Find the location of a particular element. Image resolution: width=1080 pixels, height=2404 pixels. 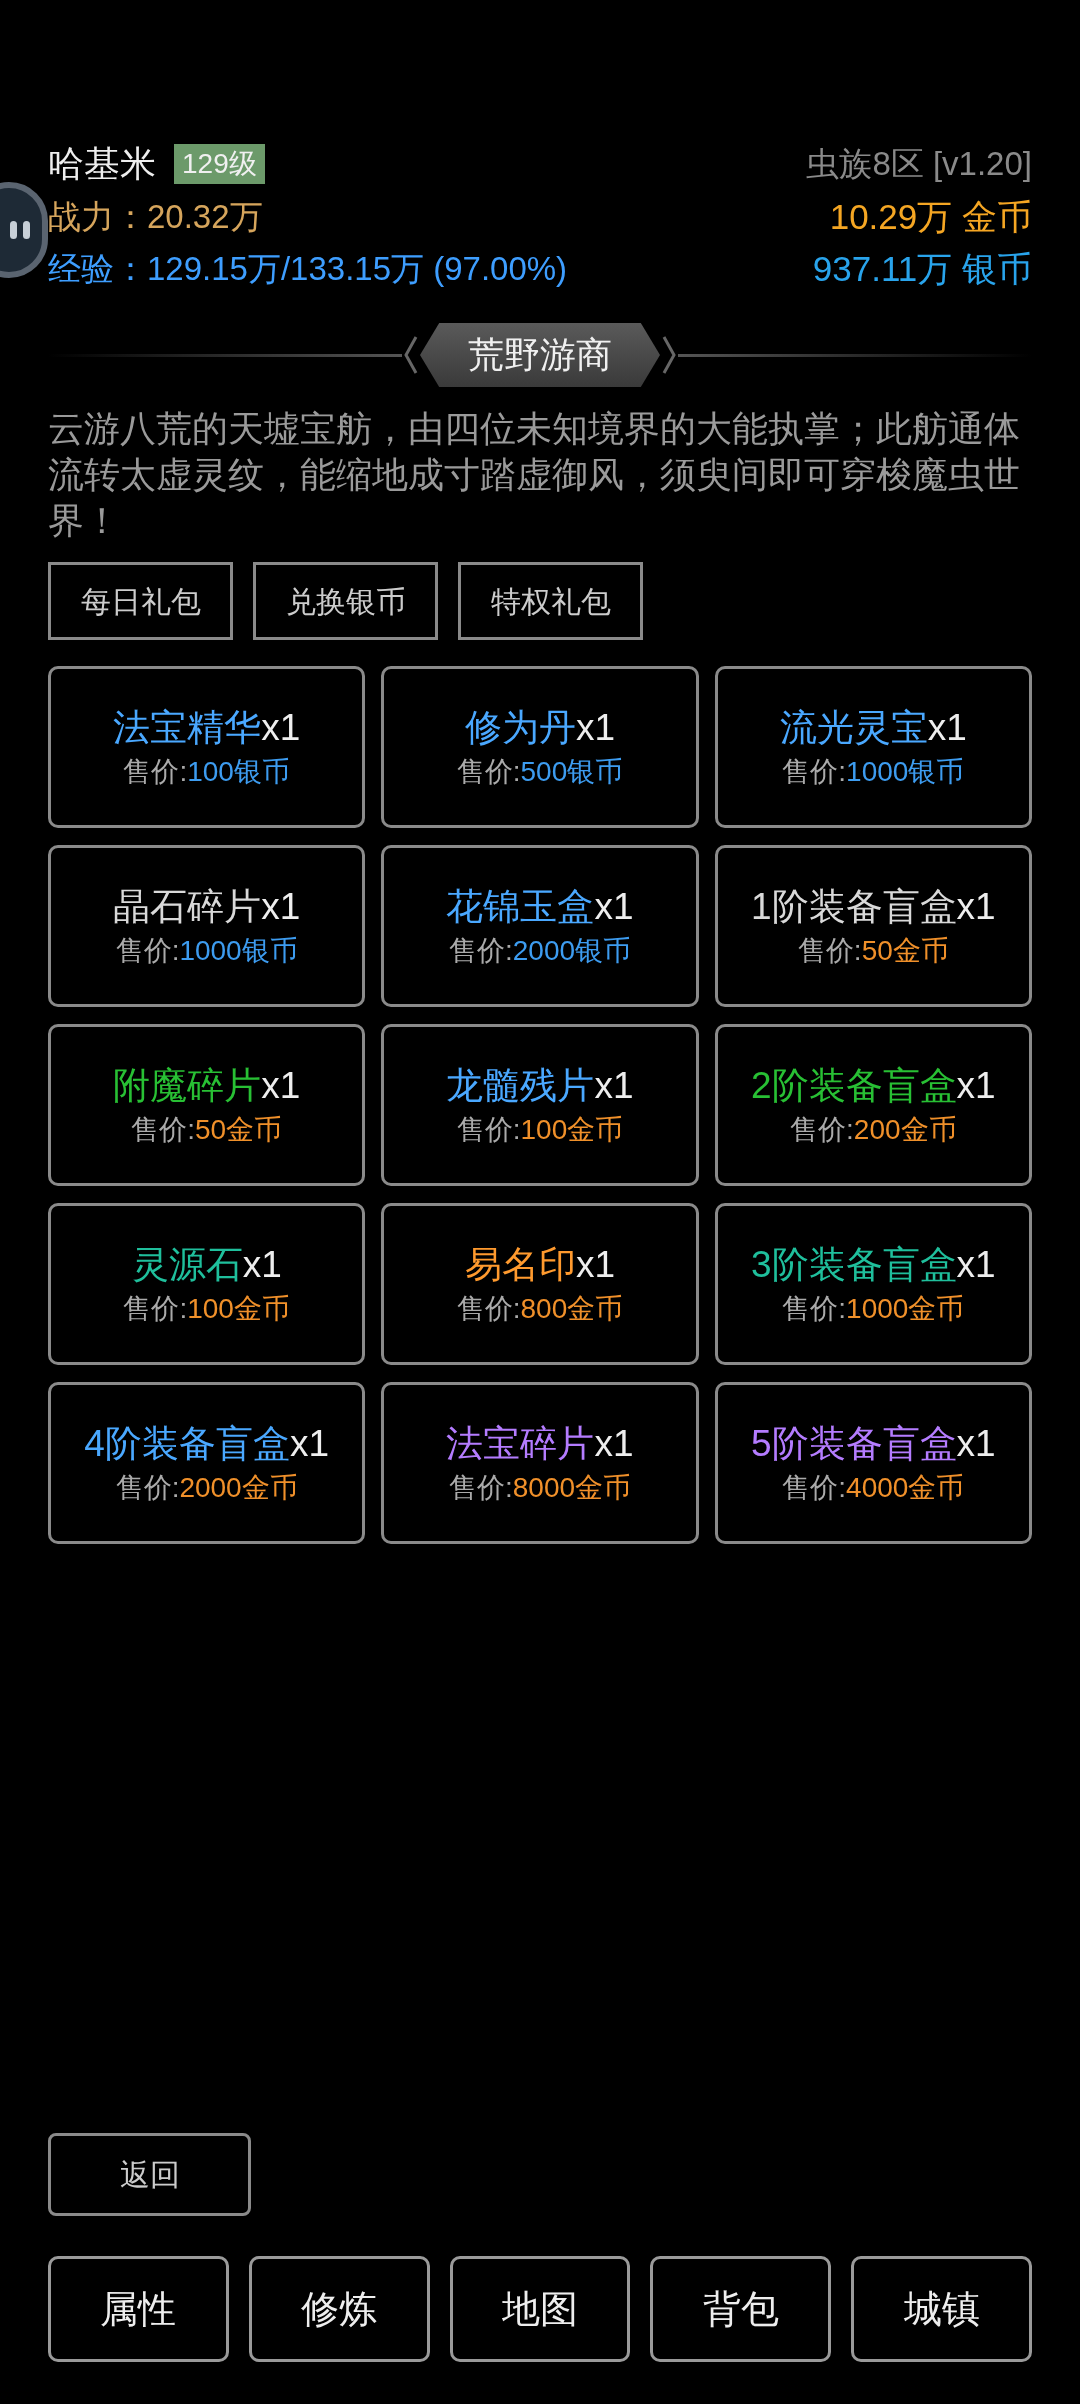

nav-button: 背包 is located at coordinates (741, 2309).